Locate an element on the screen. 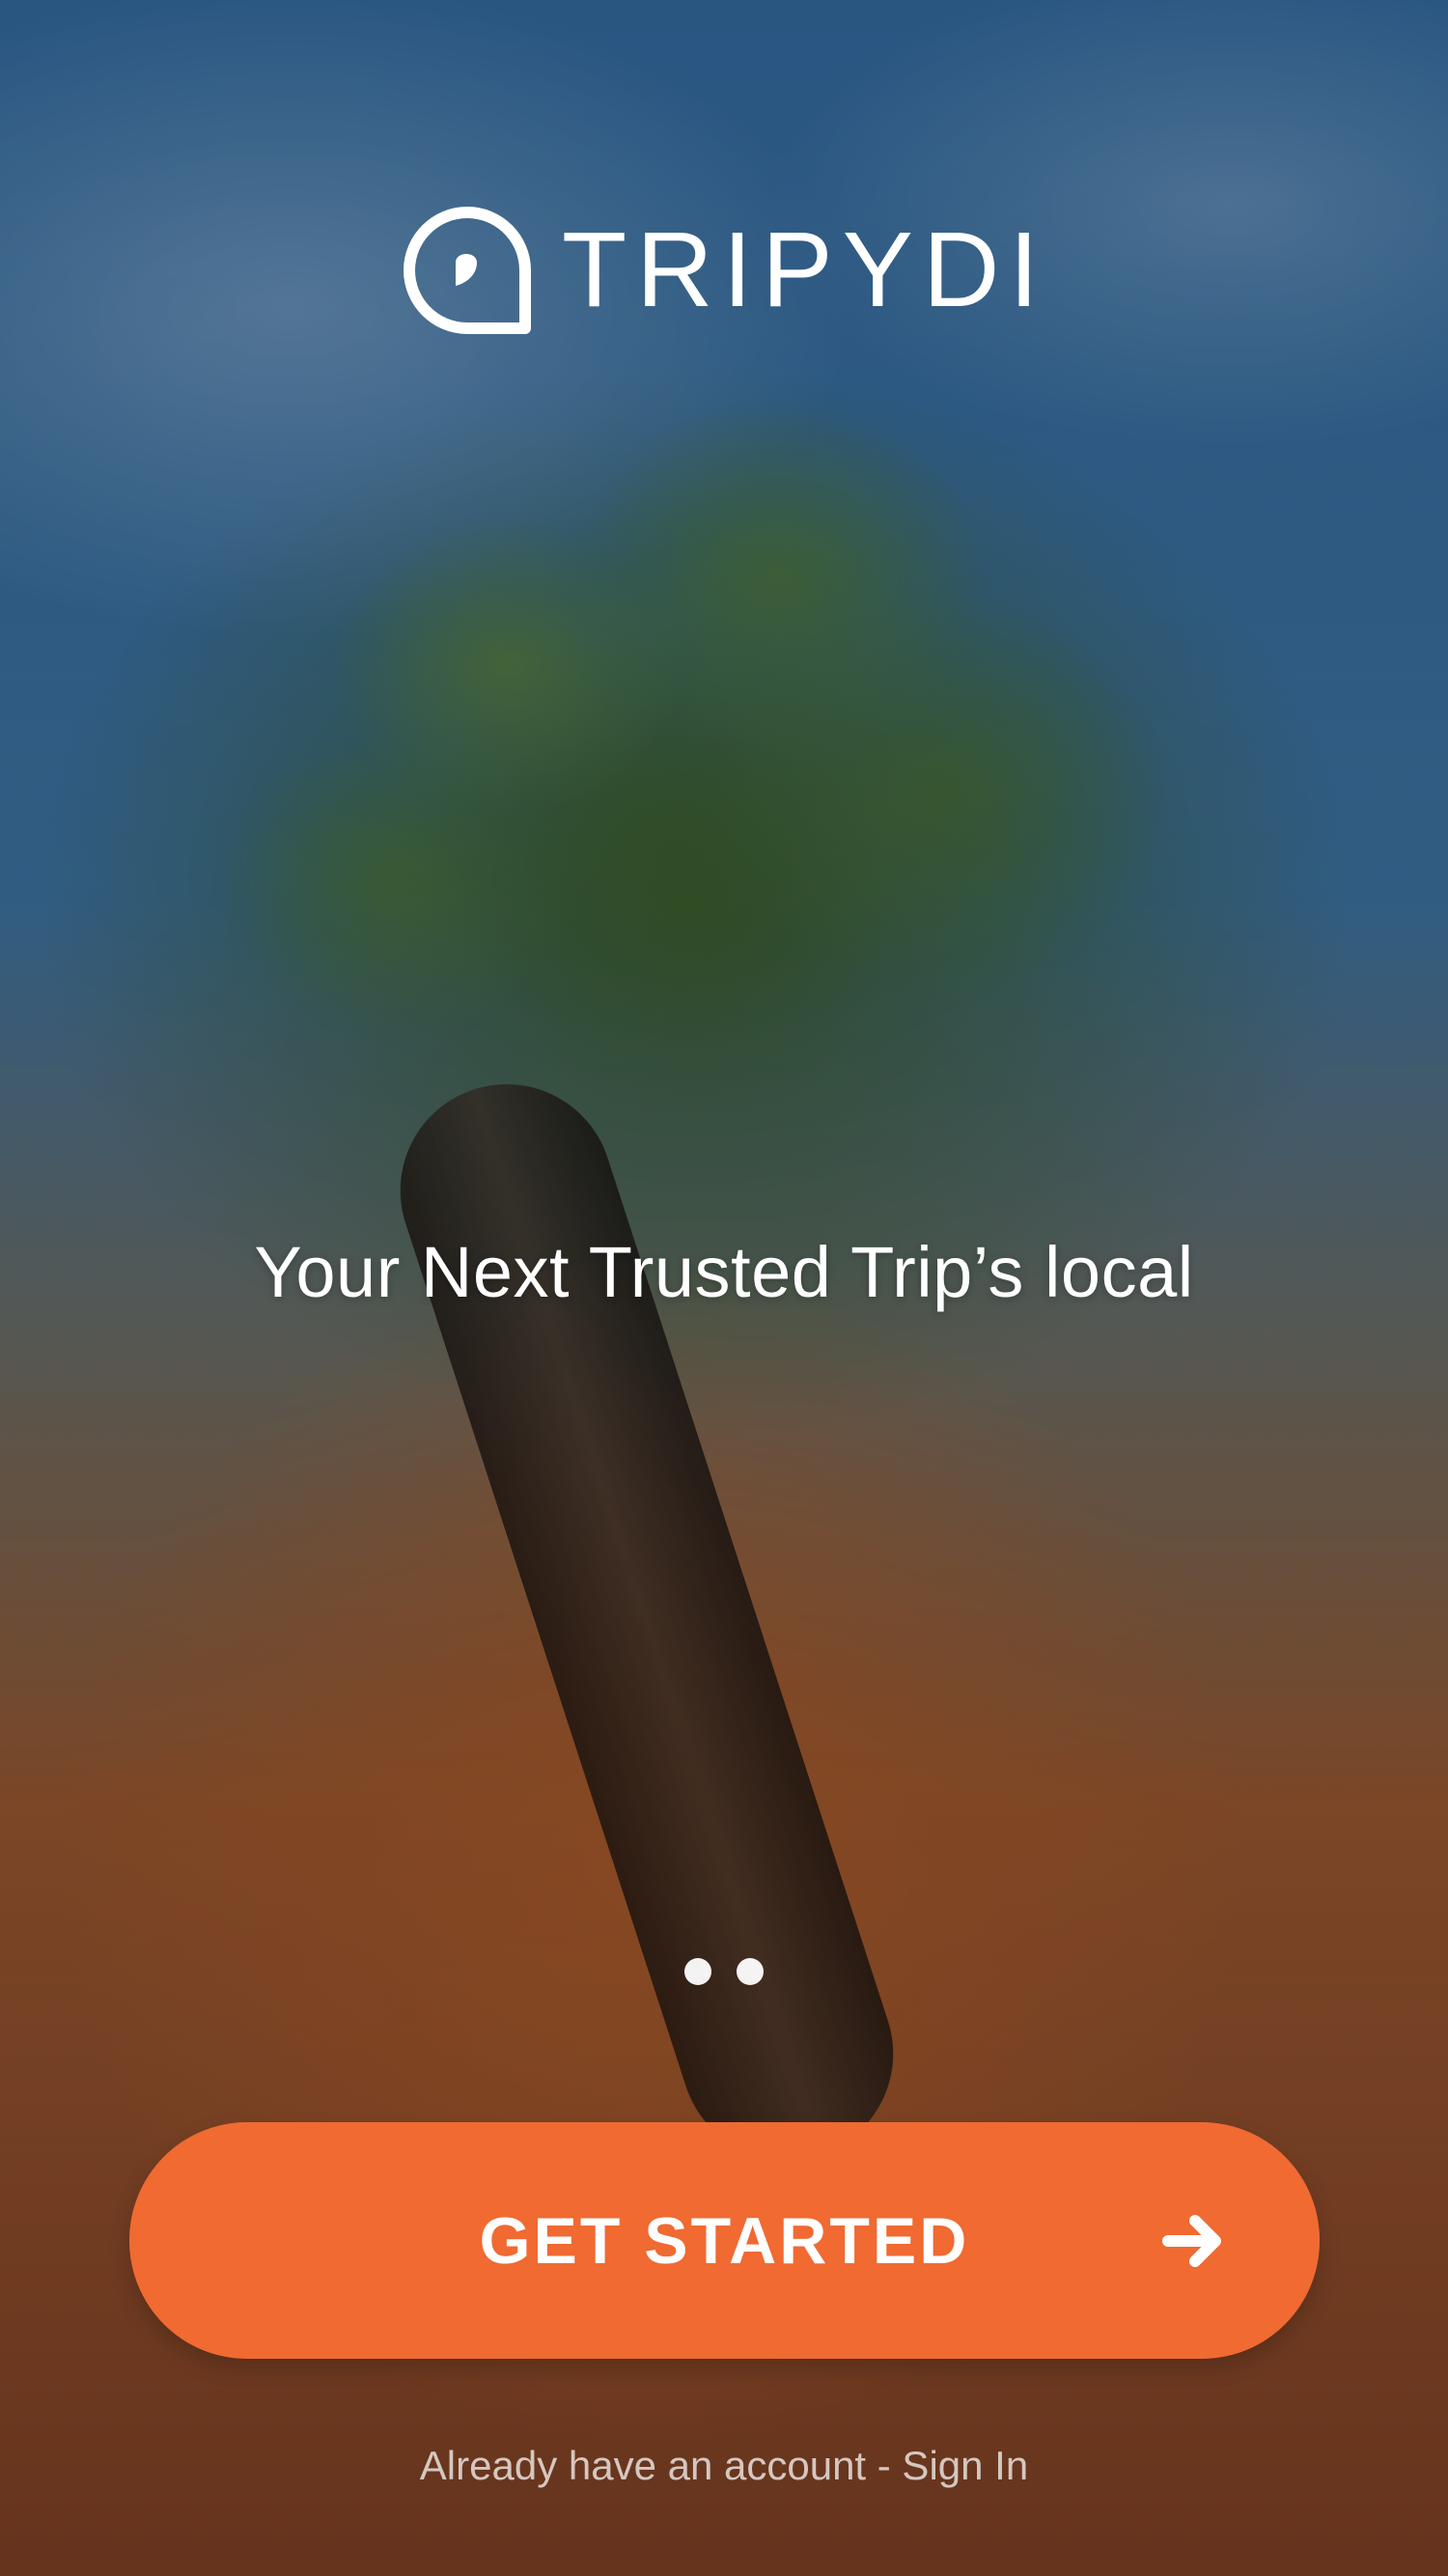 The height and width of the screenshot is (2576, 1448). get-started-button: GET STARTED is located at coordinates (725, 2241).